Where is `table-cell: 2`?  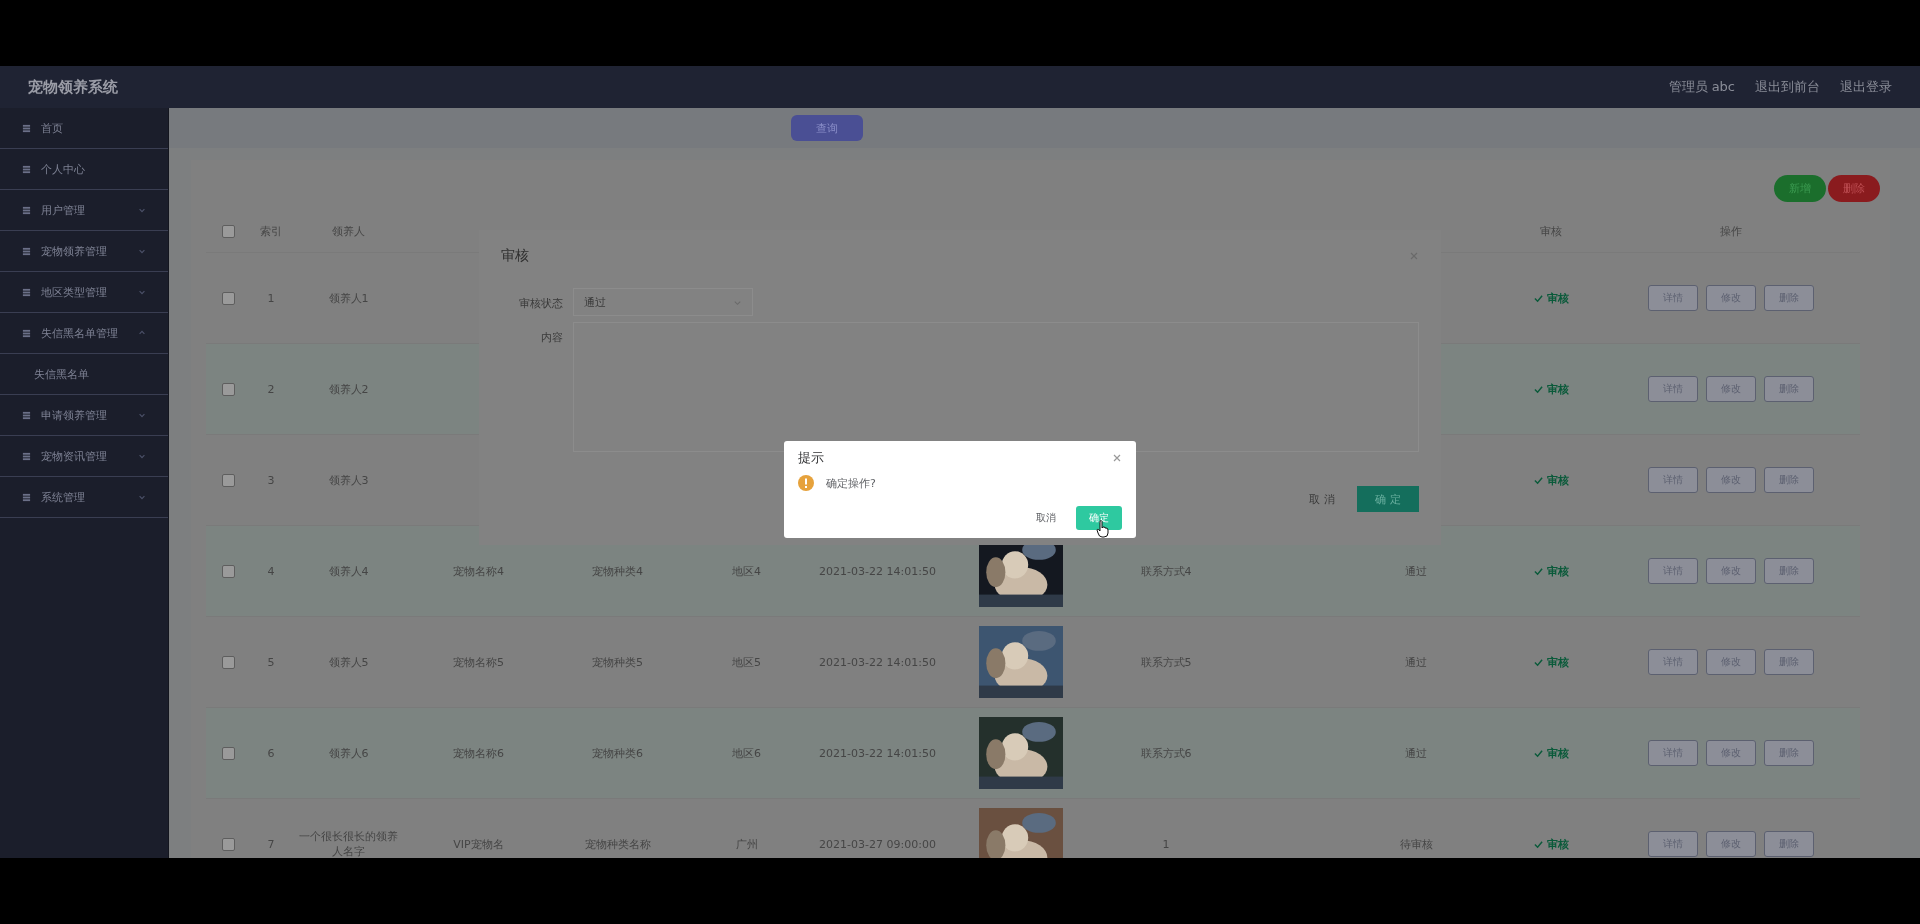 table-cell: 2 is located at coordinates (271, 389).